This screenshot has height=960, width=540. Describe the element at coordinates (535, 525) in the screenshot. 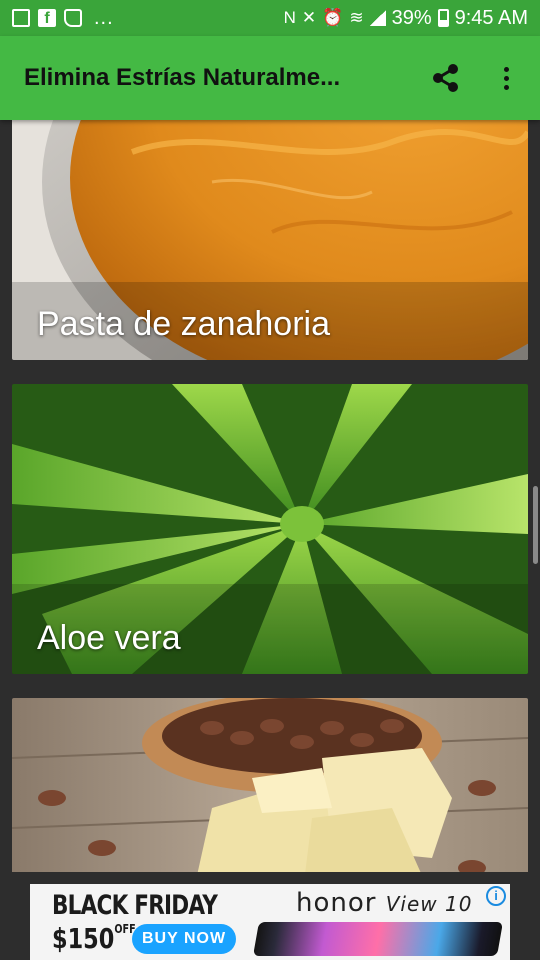

I see `scrollbar-thumb` at that location.